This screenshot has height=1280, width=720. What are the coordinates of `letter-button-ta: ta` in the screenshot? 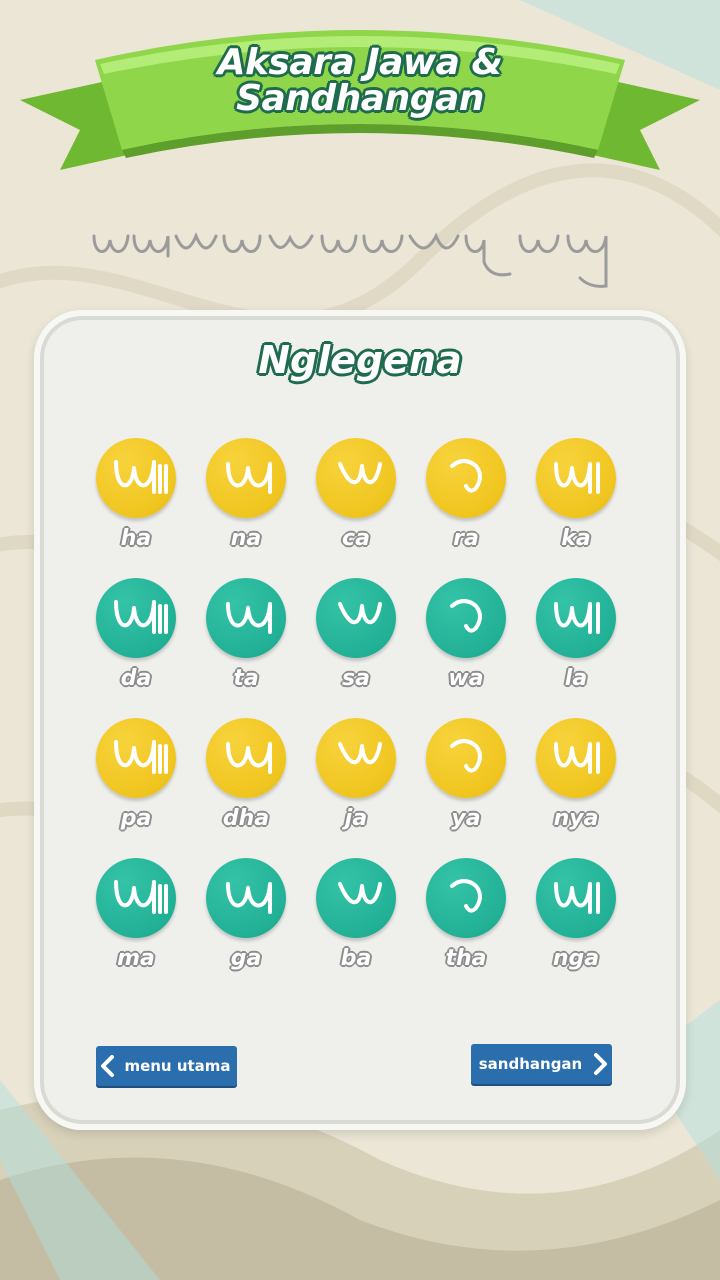 It's located at (246, 640).